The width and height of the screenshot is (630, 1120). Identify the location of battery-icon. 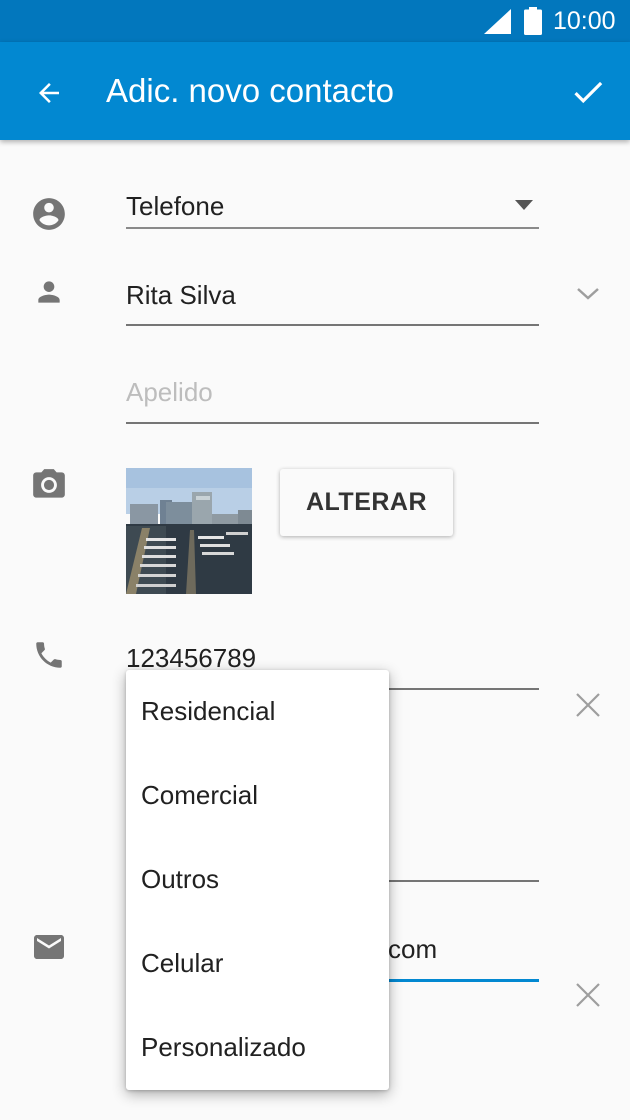
(533, 21).